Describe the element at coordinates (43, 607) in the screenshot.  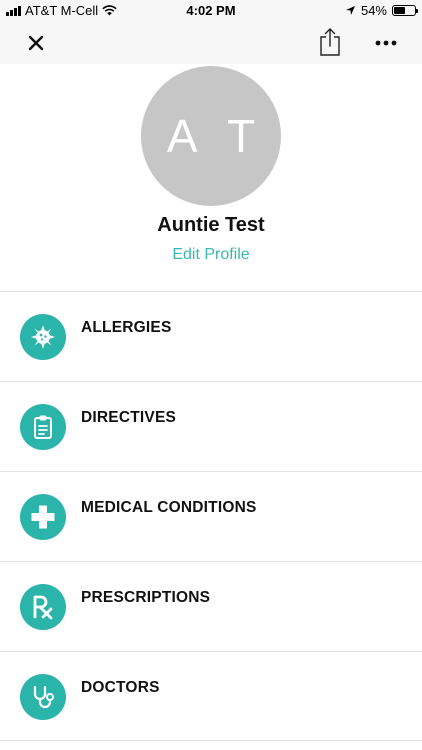
I see `rx-icon` at that location.